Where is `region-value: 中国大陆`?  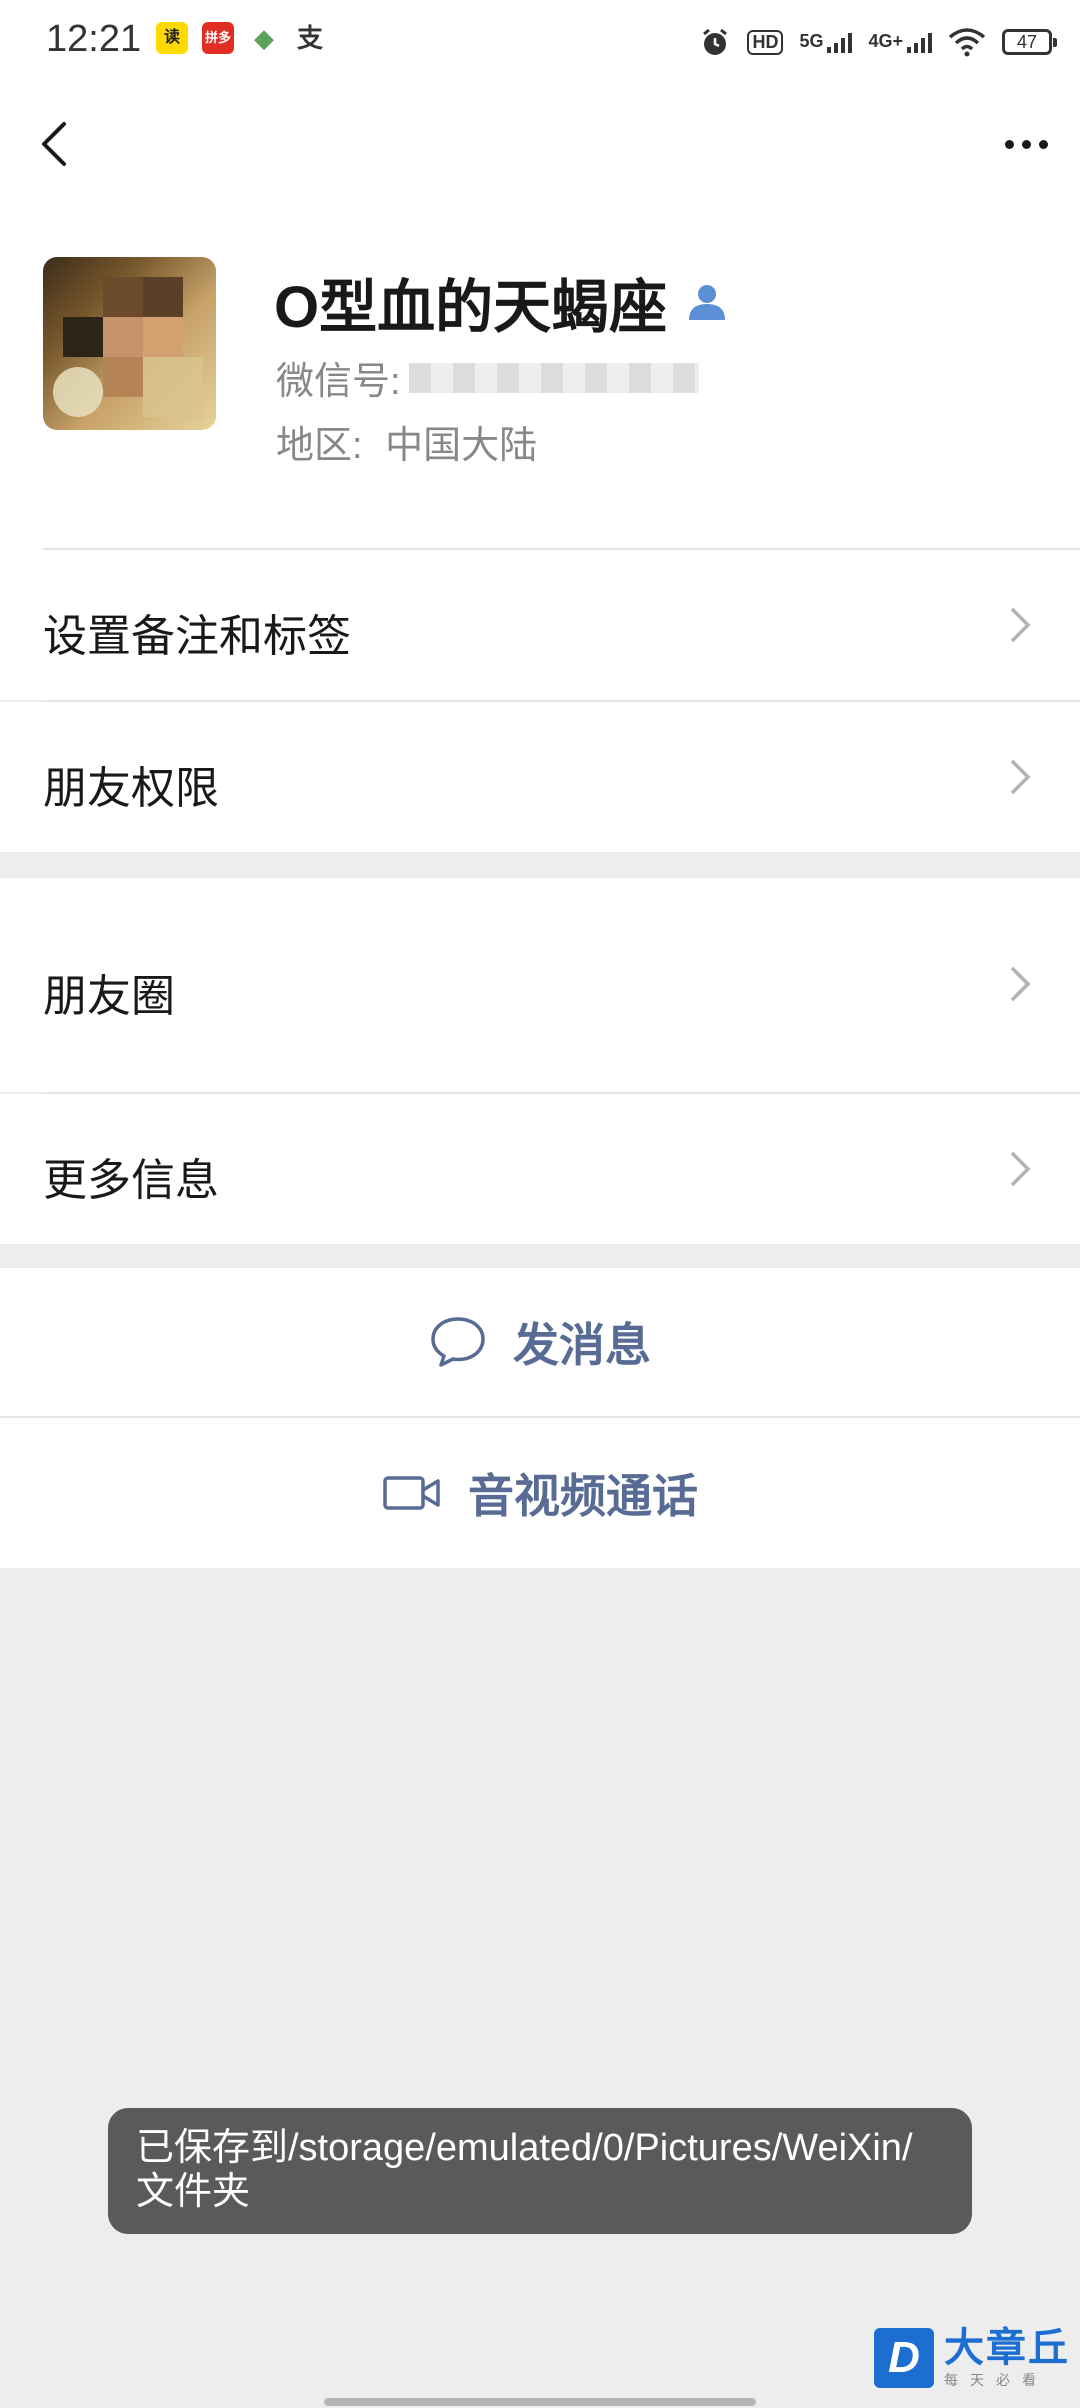
region-value: 中国大陆 is located at coordinates (461, 446).